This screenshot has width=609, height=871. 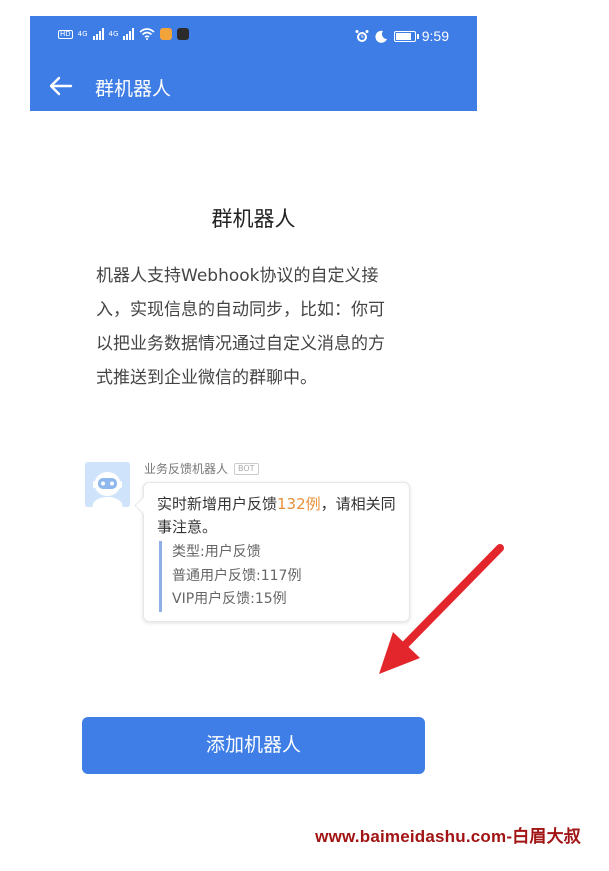 I want to click on message-prefix: 实时新增用户反馈, so click(x=217, y=504).